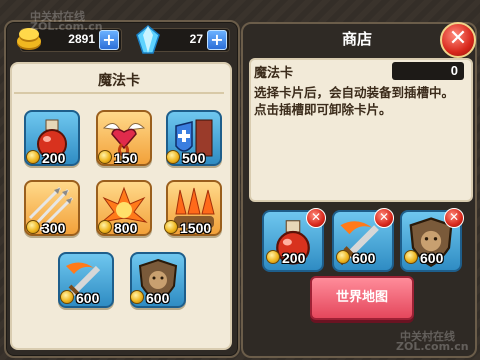 The height and width of the screenshot is (360, 480). I want to click on close-icon: ✕, so click(458, 38).